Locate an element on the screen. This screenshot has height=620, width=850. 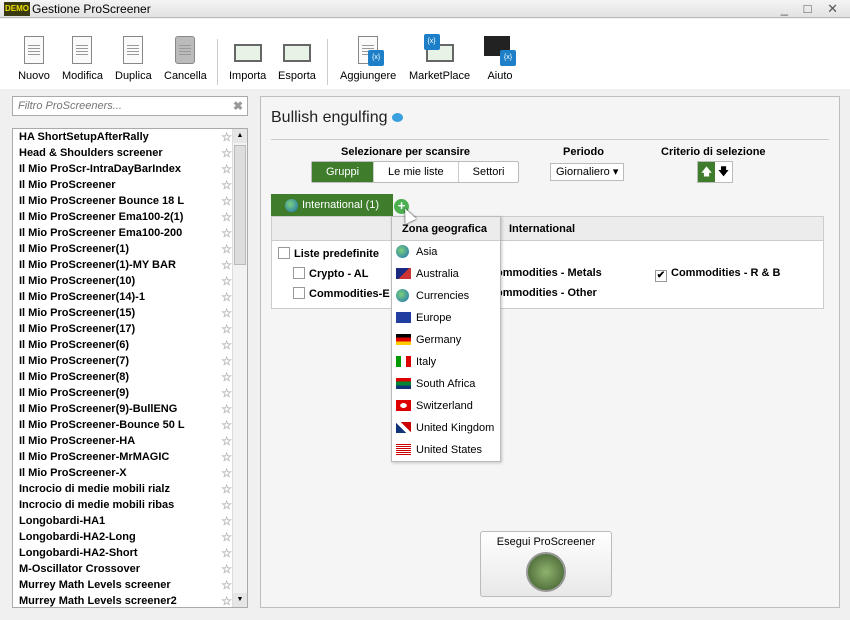
tab-gruppi: Gruppi is located at coordinates (343, 172).